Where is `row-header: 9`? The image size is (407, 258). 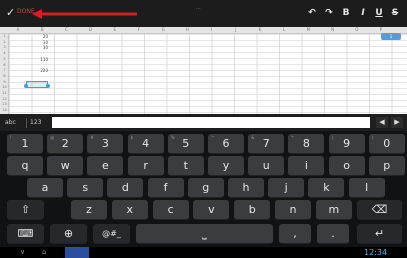 row-header: 9 is located at coordinates (4, 82).